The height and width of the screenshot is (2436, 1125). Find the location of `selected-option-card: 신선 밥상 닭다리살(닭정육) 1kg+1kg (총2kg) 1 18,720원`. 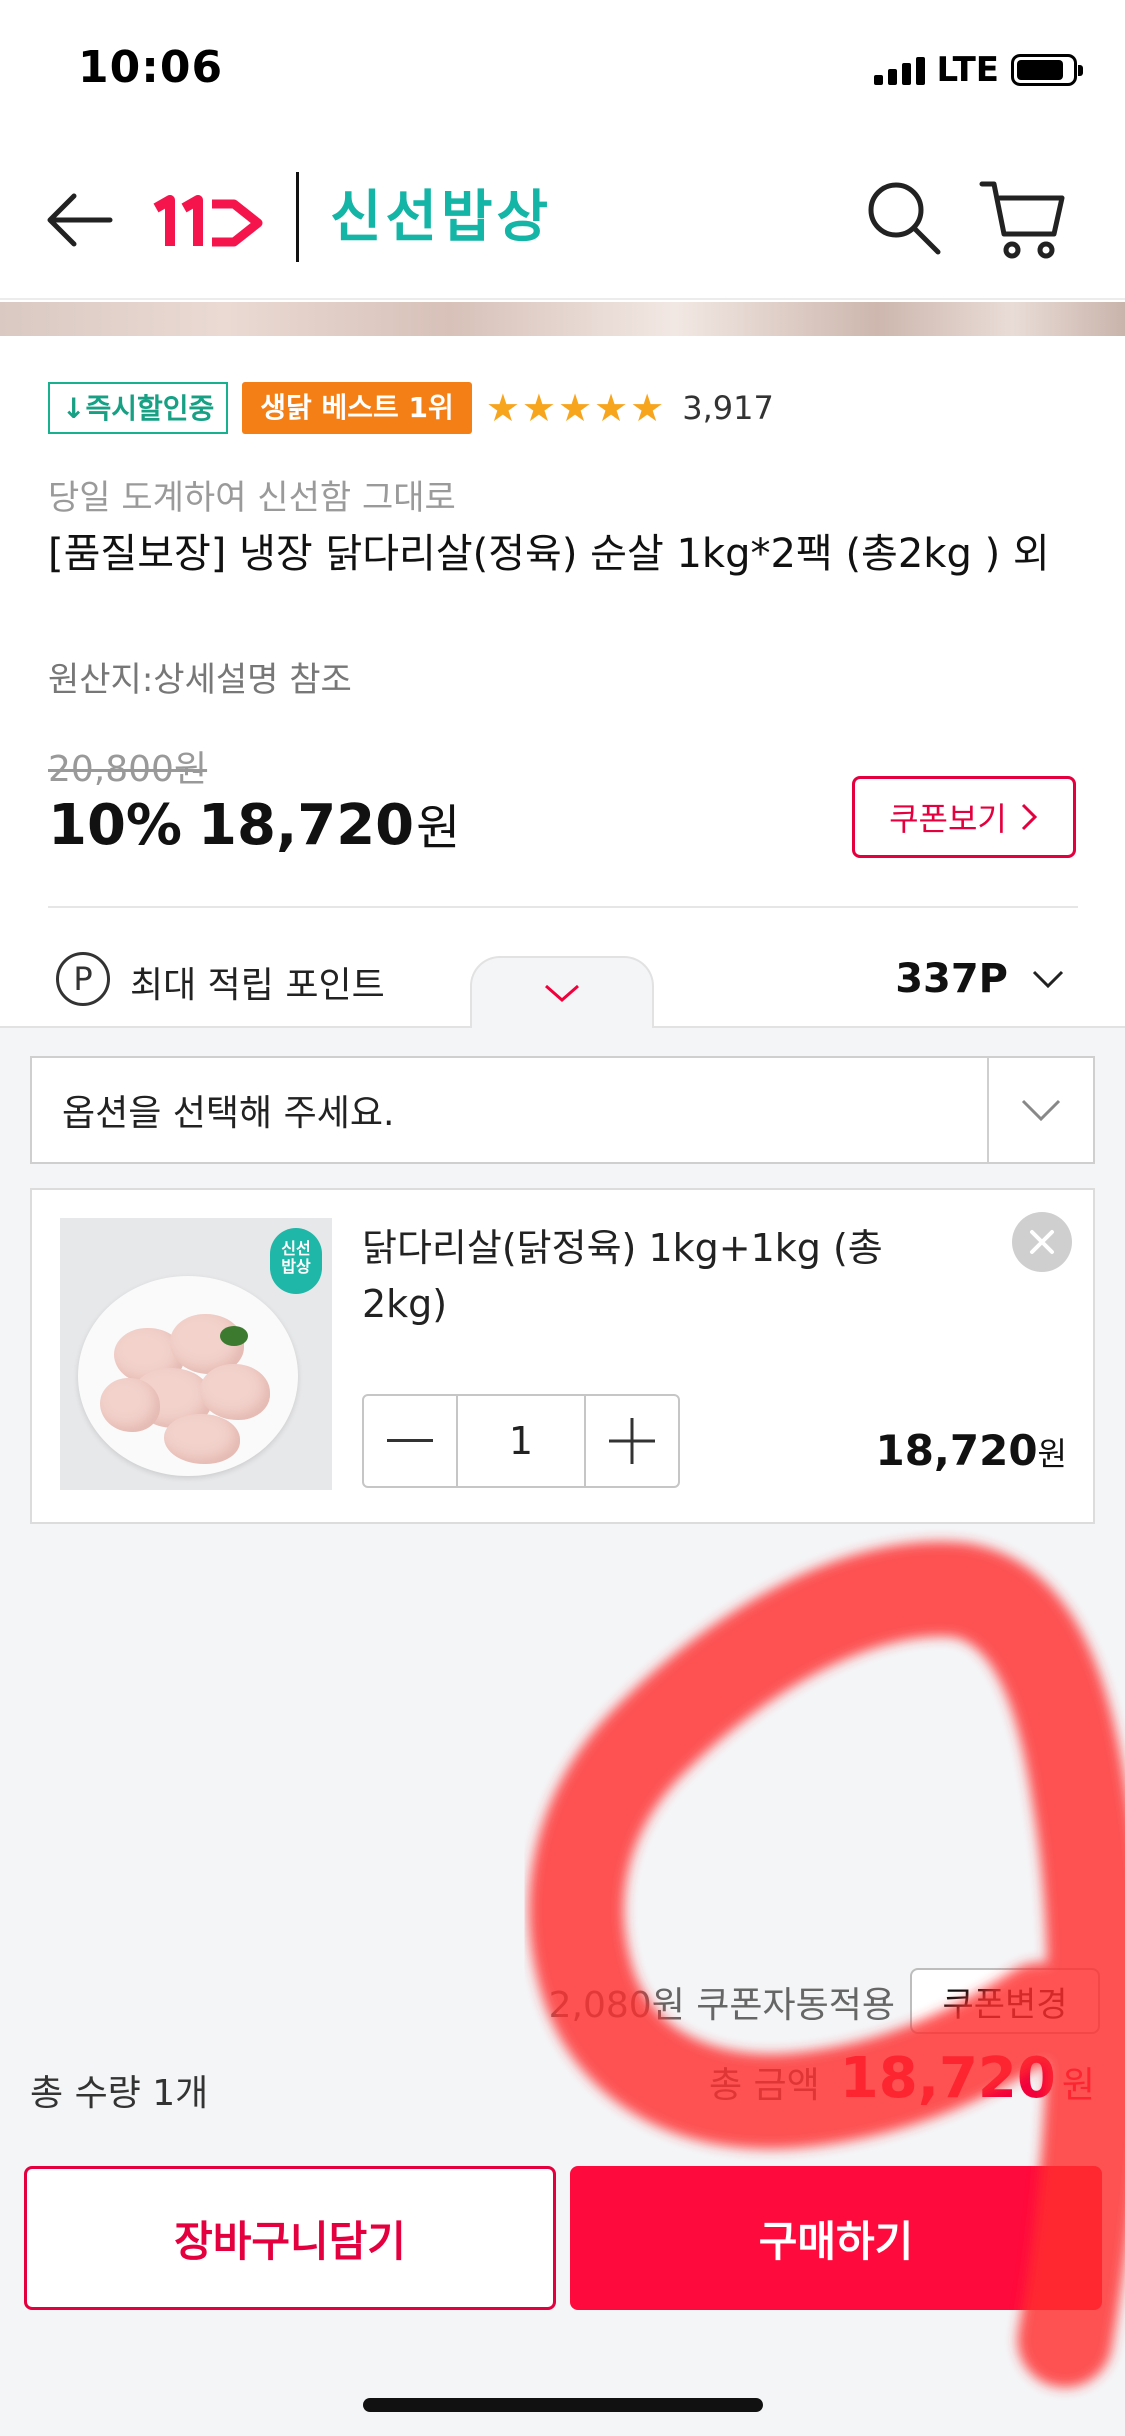

selected-option-card: 신선 밥상 닭다리살(닭정육) 1kg+1kg (총2kg) 1 18,720원 is located at coordinates (562, 1356).